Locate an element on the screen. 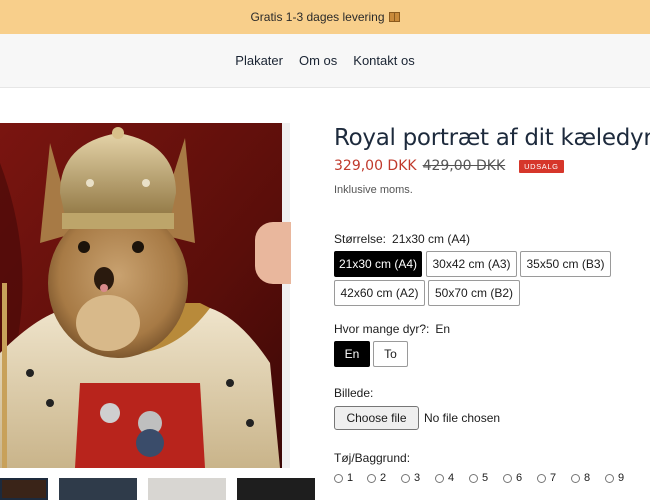  bg-radio-3: 3 is located at coordinates (410, 478).